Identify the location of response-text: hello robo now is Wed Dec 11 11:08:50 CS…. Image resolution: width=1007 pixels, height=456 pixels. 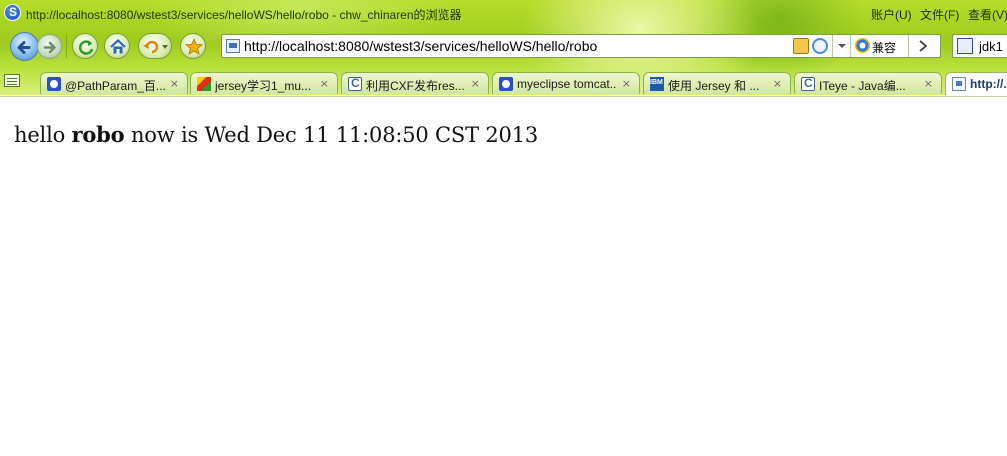
(276, 134).